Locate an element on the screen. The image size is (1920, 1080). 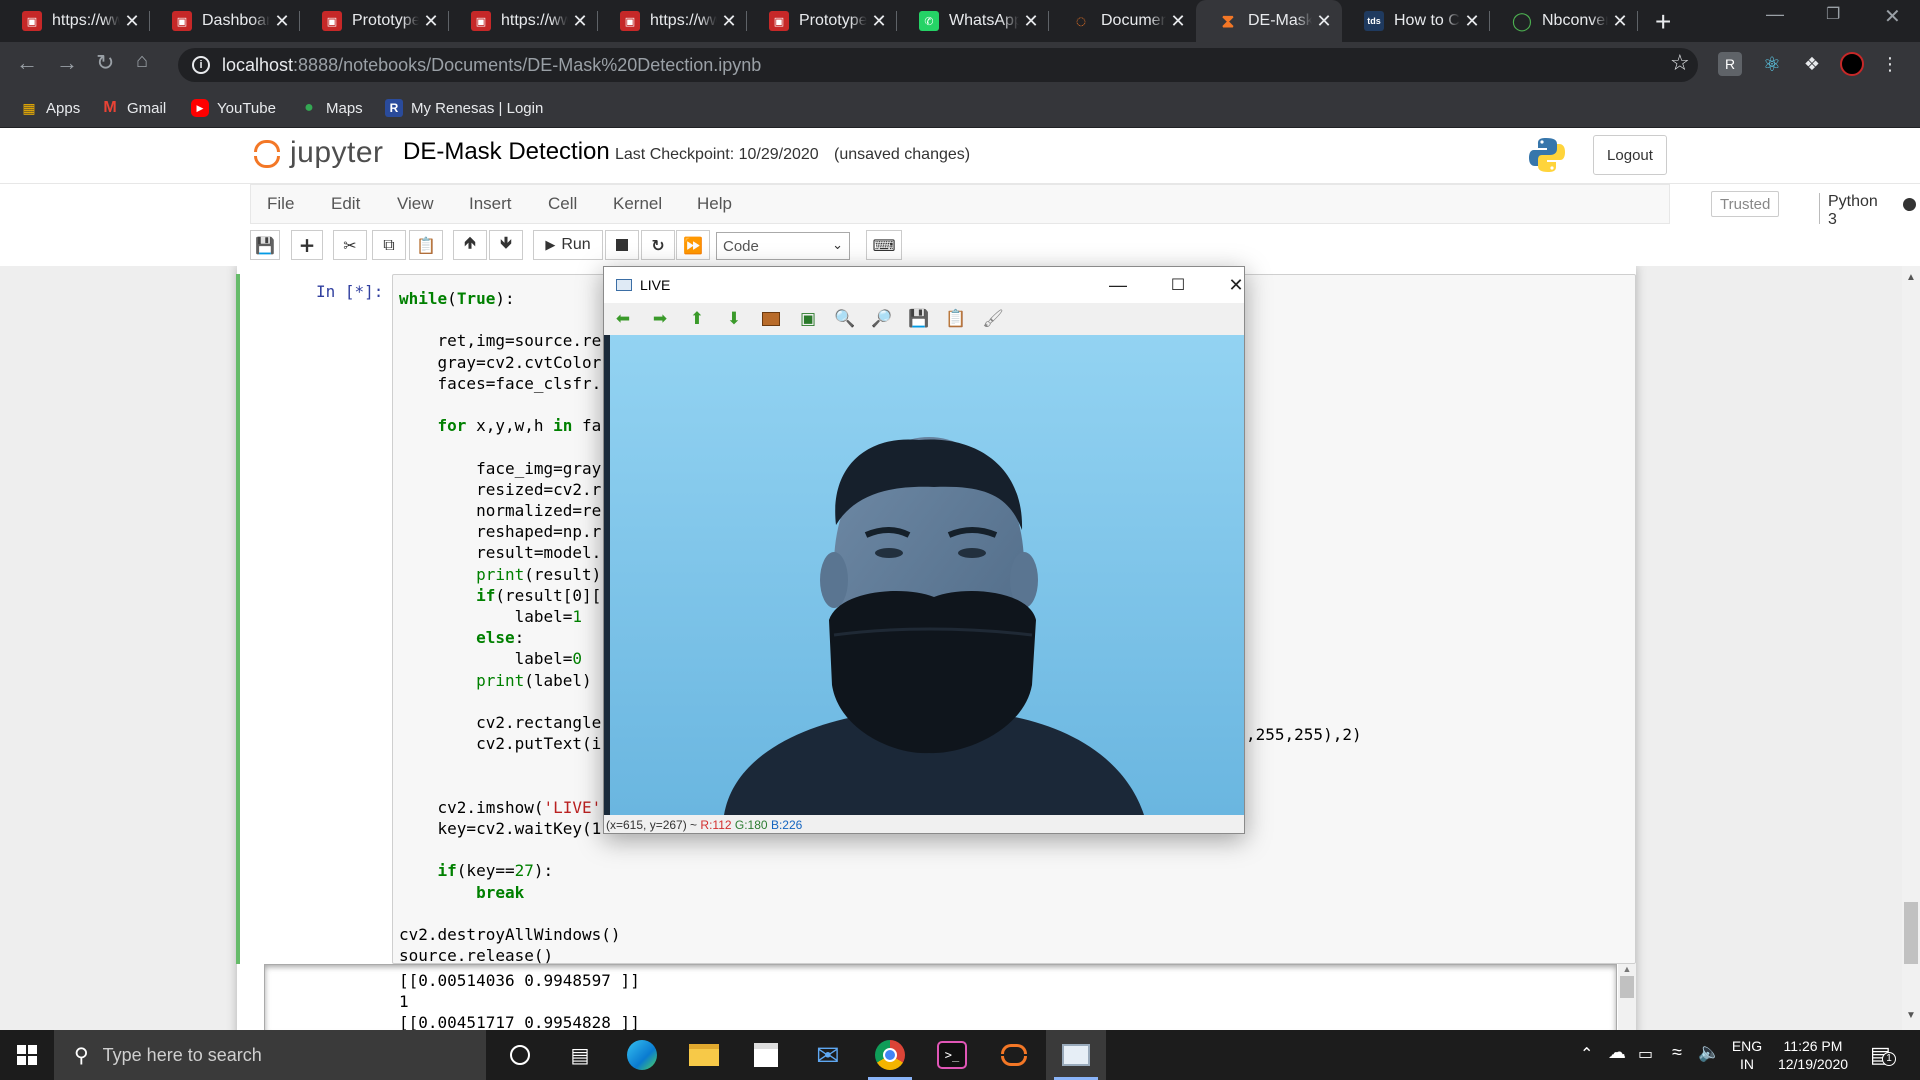
pan-up-icon: ⬆ is located at coordinates (697, 319).